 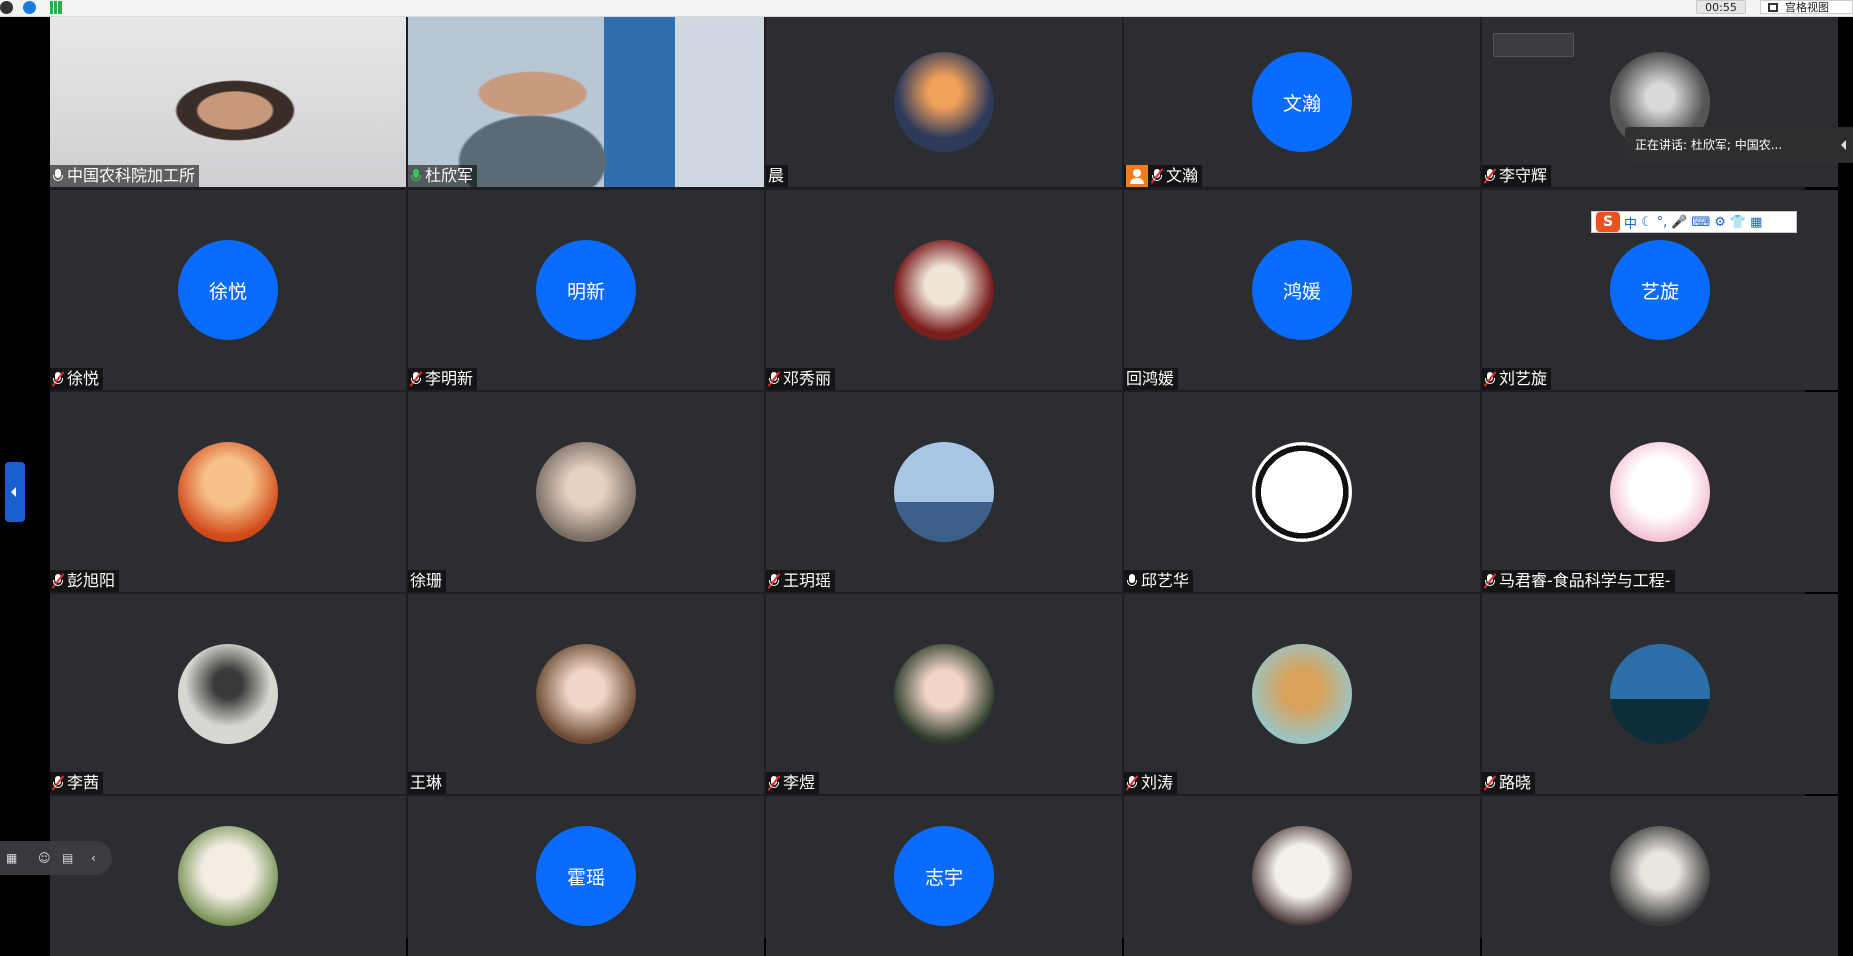 I want to click on participant-tile: 李茜, so click(x=228, y=694).